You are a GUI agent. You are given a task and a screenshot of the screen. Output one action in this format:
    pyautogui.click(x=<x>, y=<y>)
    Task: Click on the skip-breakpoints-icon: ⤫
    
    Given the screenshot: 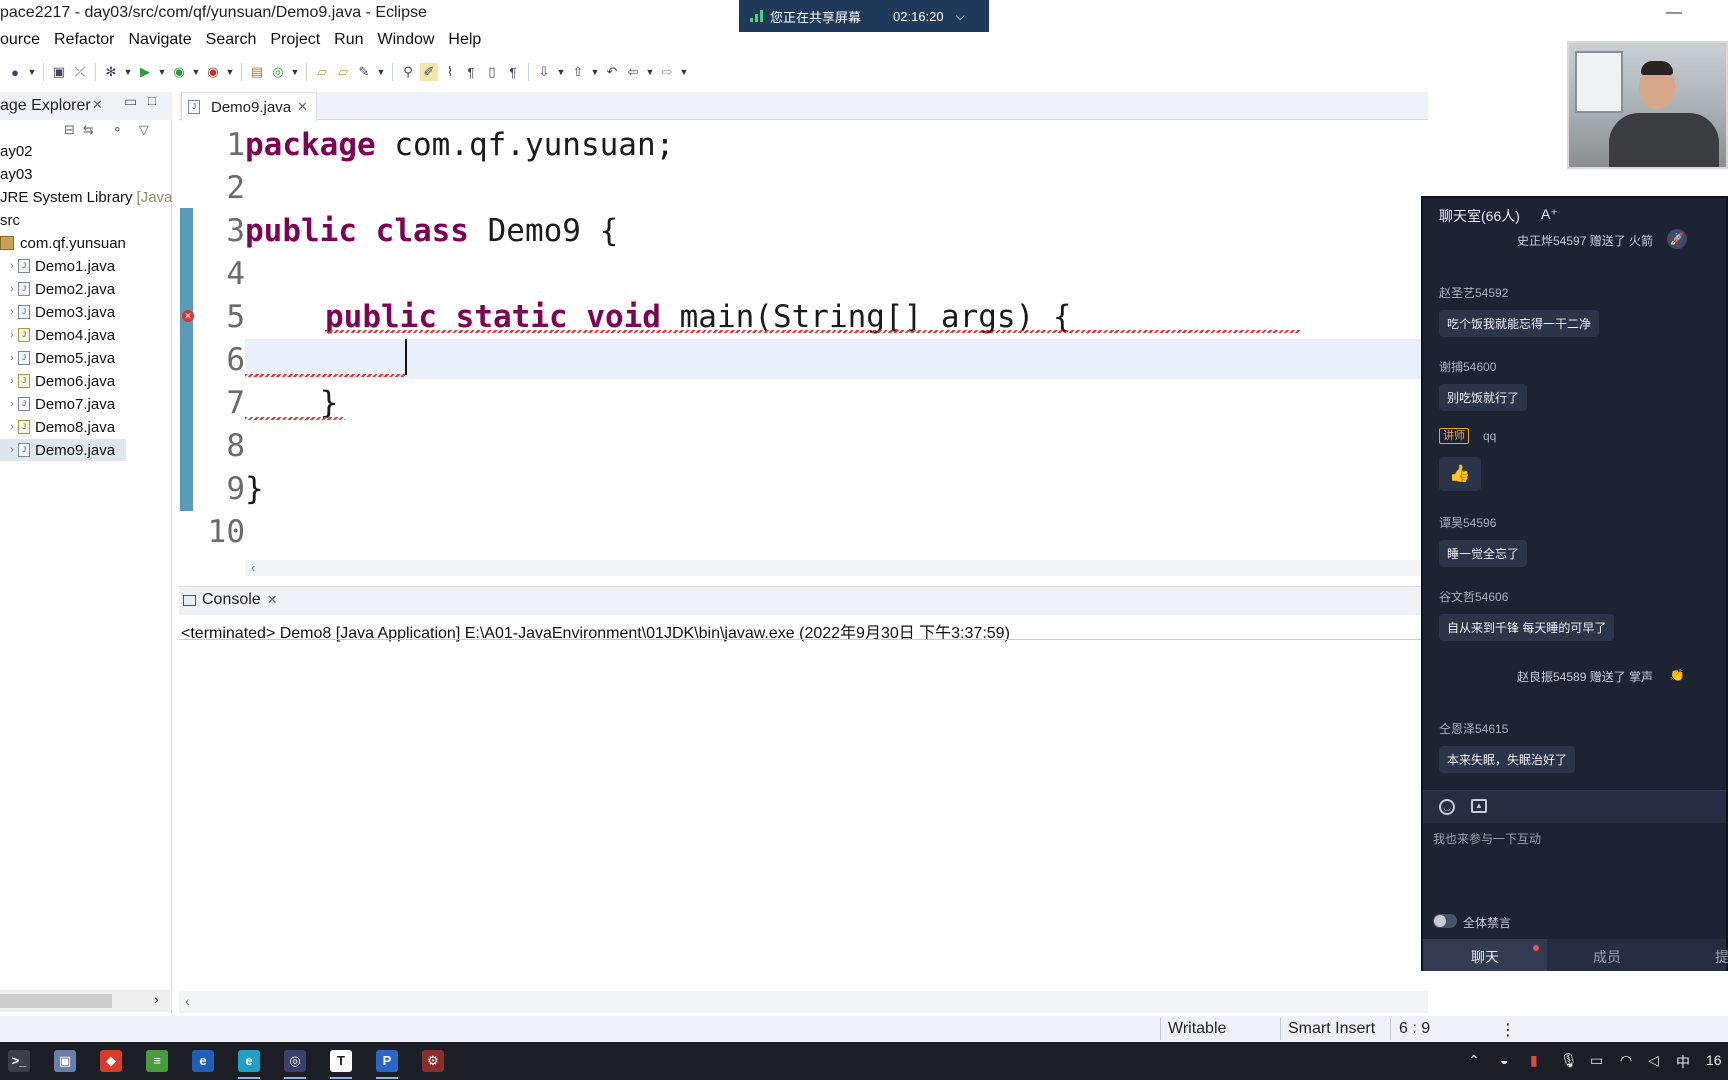 What is the action you would take?
    pyautogui.click(x=80, y=72)
    